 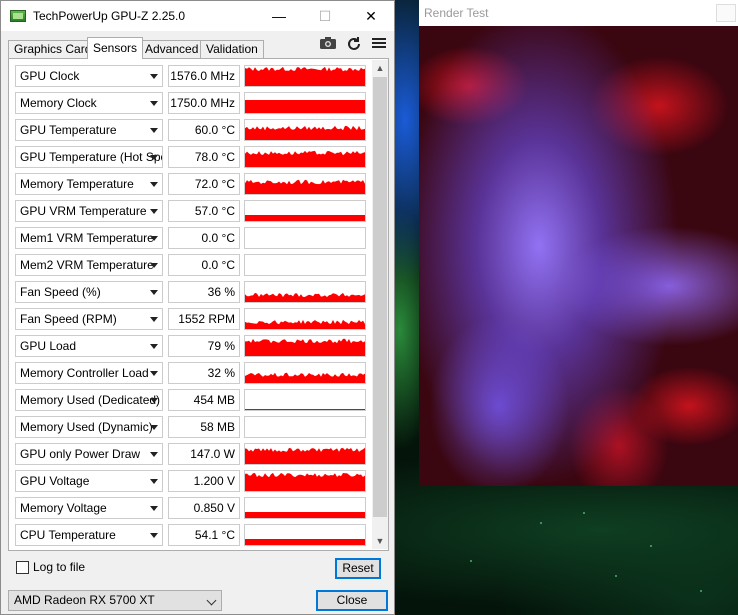 What do you see at coordinates (379, 44) in the screenshot?
I see `menu-icon` at bounding box center [379, 44].